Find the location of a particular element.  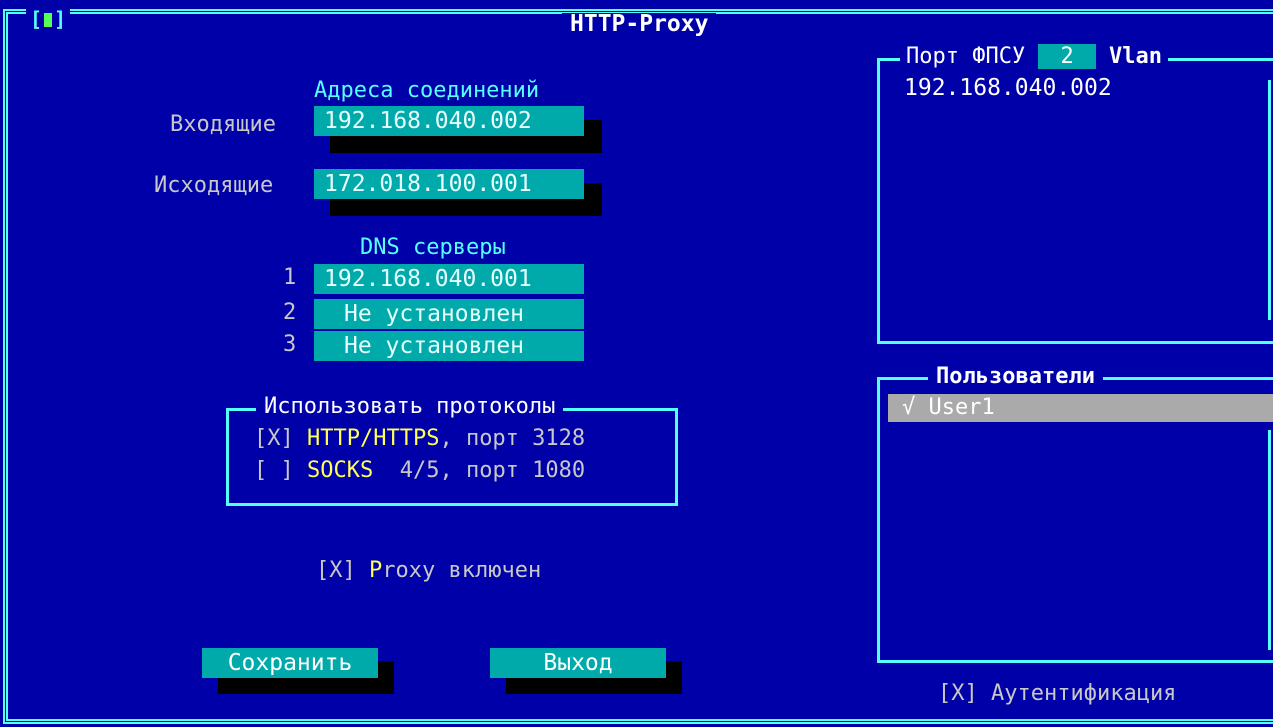

socks-checkbox: [ ] is located at coordinates (274, 470).